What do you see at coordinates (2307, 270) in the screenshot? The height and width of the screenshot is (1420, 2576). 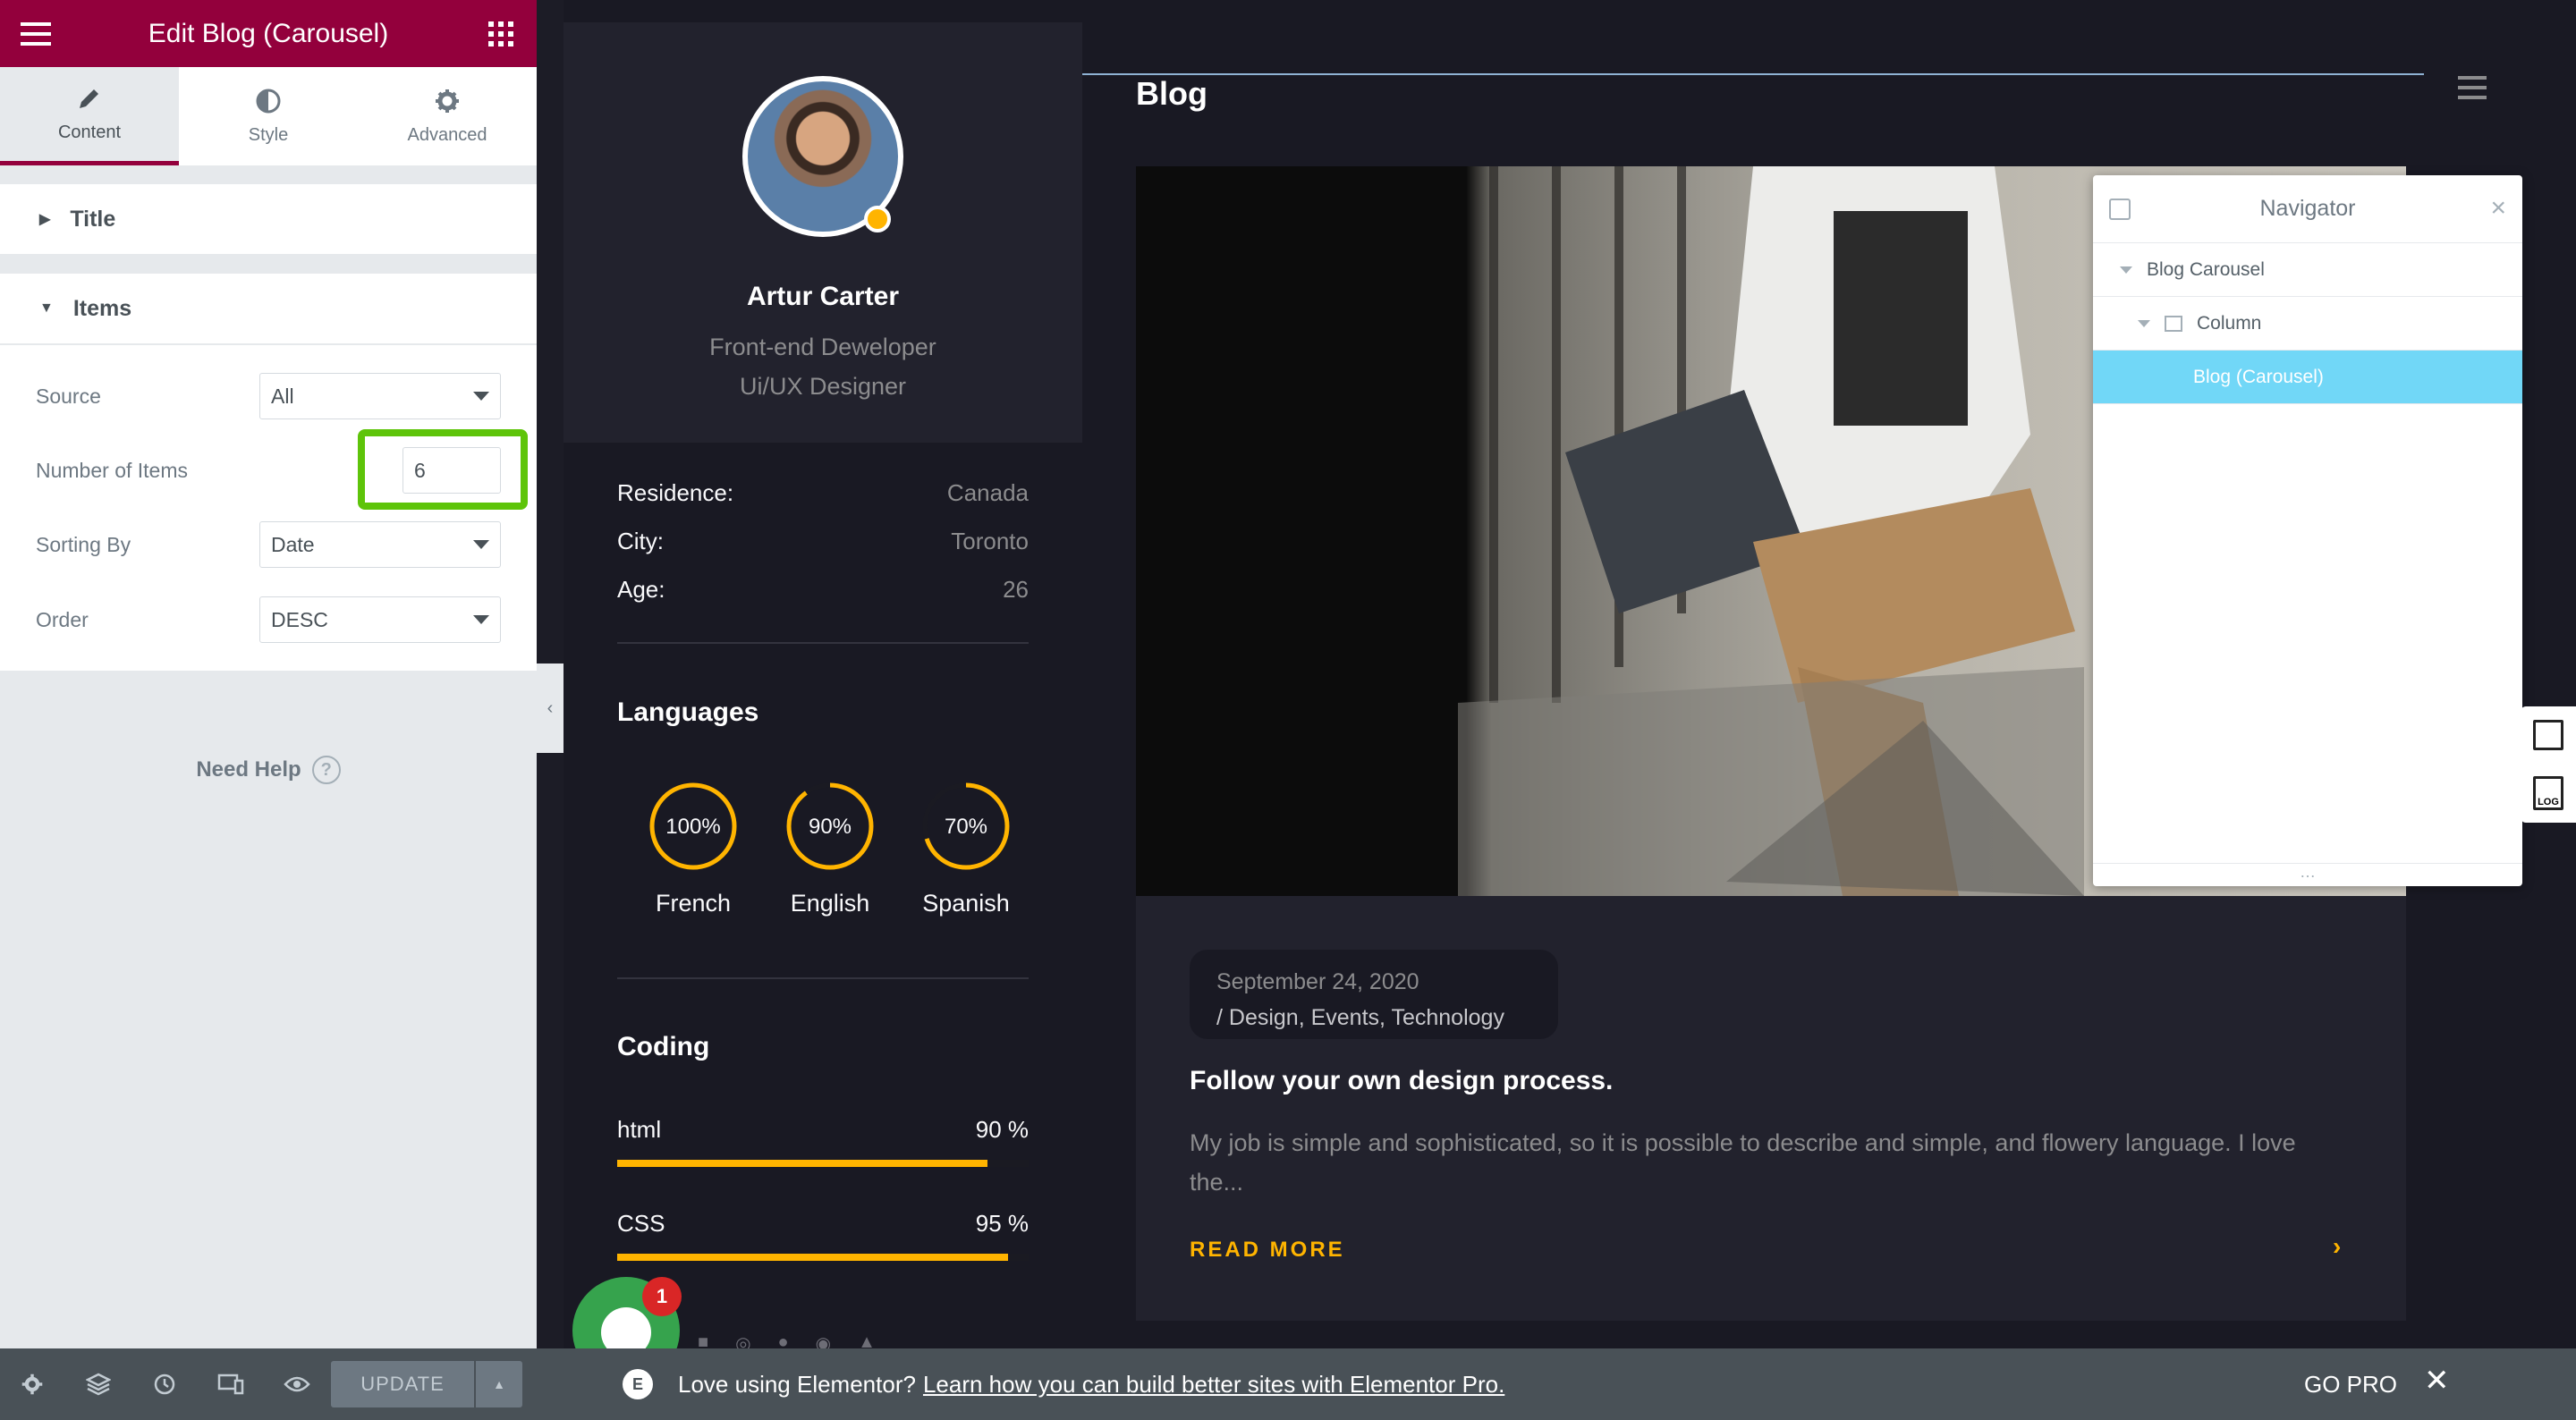 I see `navigator-item-blog-carousel: Blog Carousel` at bounding box center [2307, 270].